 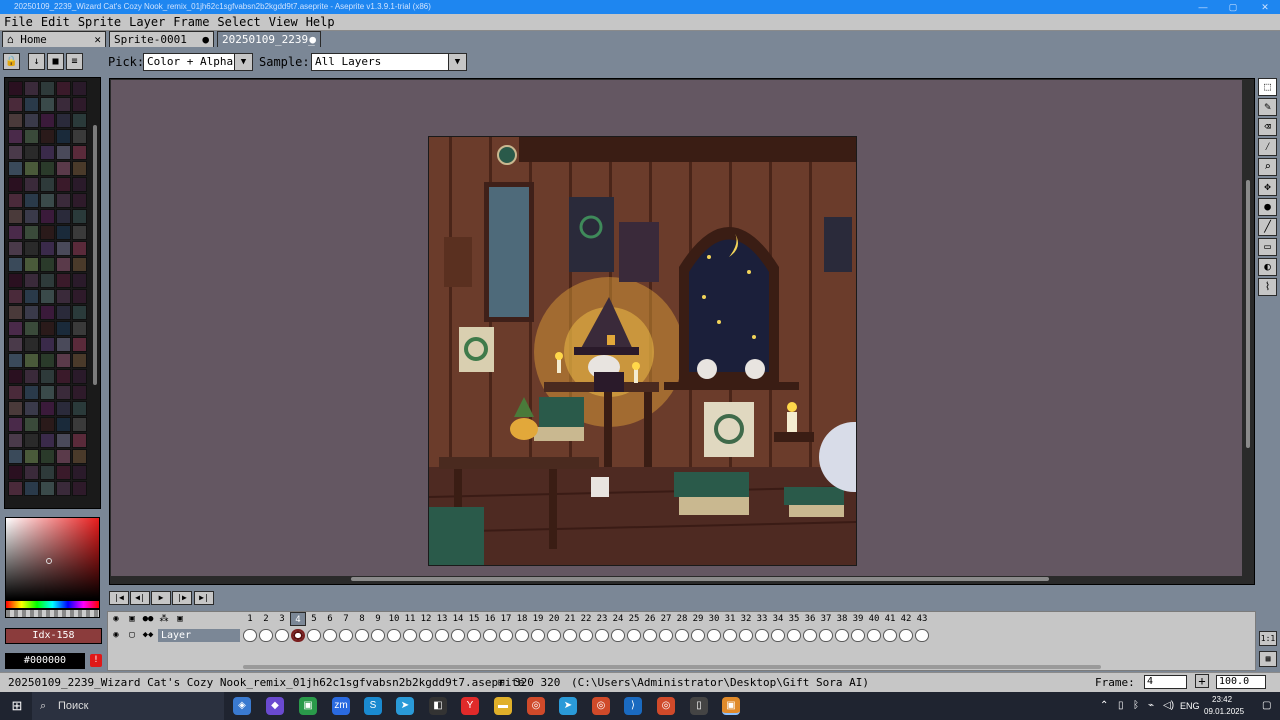 I want to click on frame-number: 37, so click(x=826, y=619).